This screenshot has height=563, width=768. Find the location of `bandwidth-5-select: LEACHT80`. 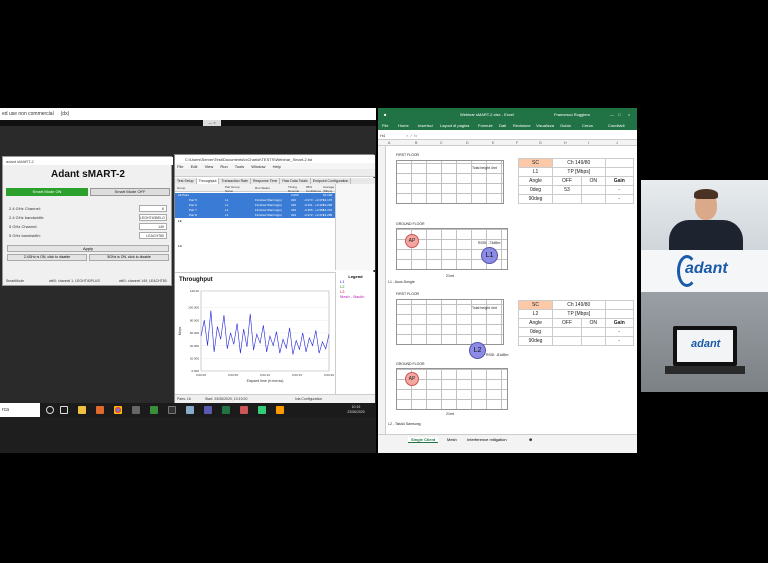

bandwidth-5-select: LEACHT80 is located at coordinates (153, 235).